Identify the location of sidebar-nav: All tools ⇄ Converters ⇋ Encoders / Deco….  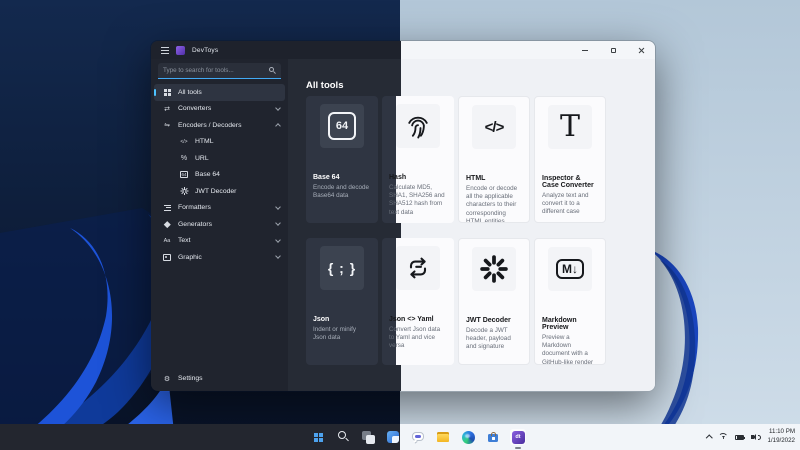
(219, 175).